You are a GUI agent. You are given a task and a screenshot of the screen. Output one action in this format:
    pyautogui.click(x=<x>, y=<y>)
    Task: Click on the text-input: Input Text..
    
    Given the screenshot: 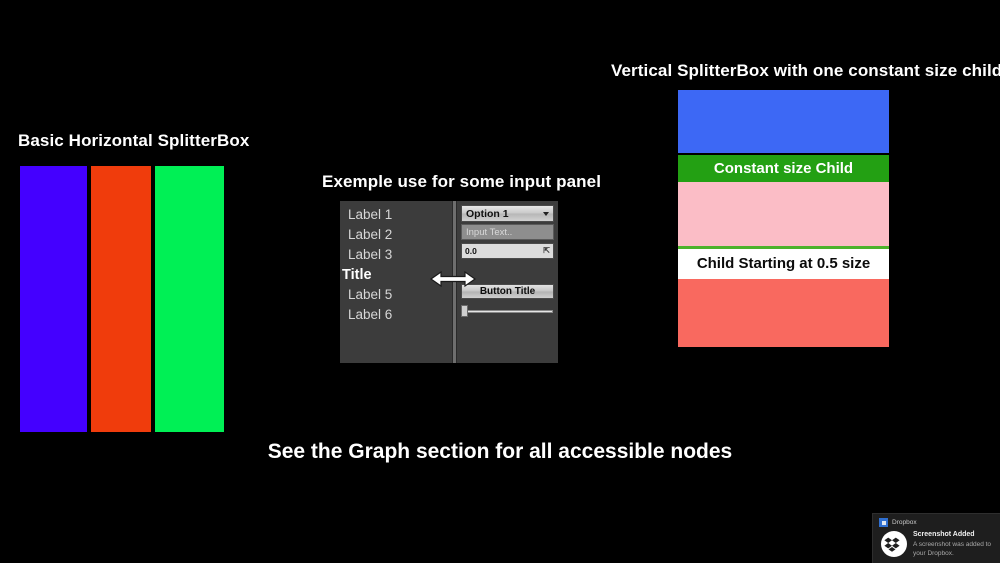 What is the action you would take?
    pyautogui.click(x=507, y=232)
    